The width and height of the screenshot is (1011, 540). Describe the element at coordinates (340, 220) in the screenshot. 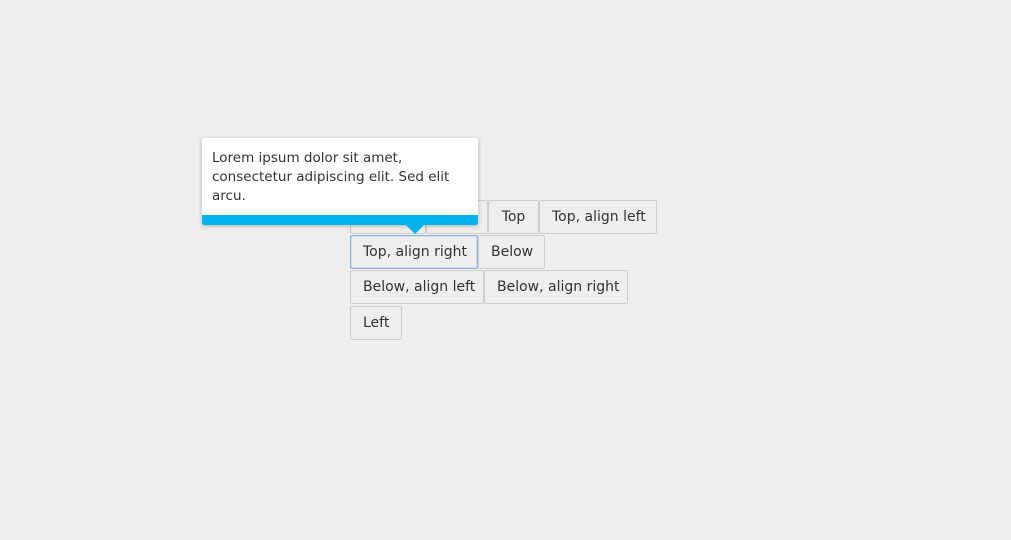

I see `tooltip-accent-bar` at that location.